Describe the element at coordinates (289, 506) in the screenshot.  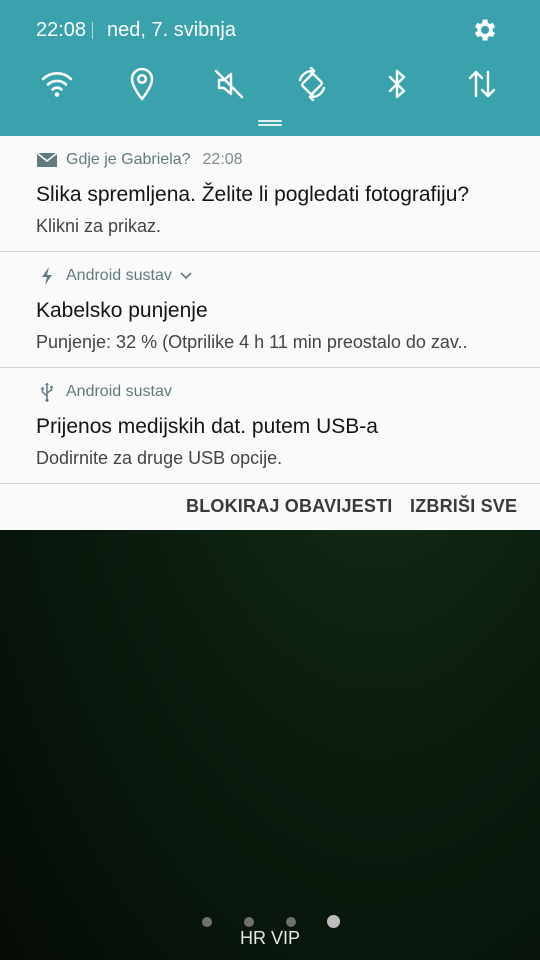
I see `block-notifications-button: BLOKIRAJ OBAVIJESTI` at that location.